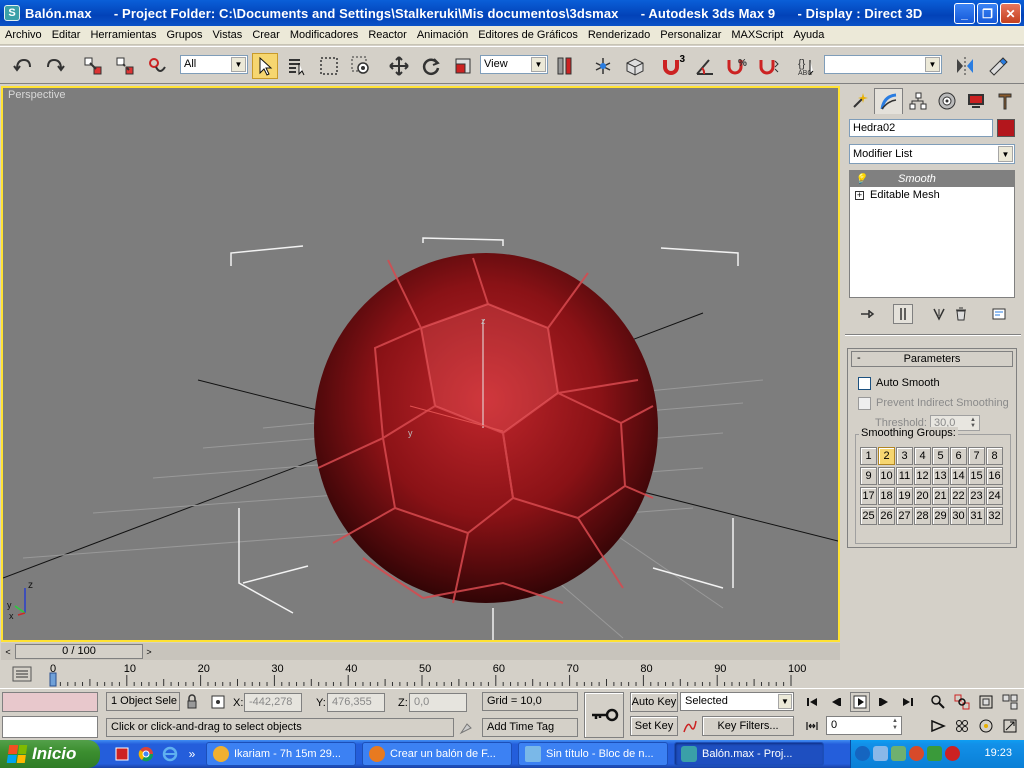 Image resolution: width=1024 pixels, height=768 pixels. What do you see at coordinates (886, 456) in the screenshot?
I see `smoothing-group-2: 2` at bounding box center [886, 456].